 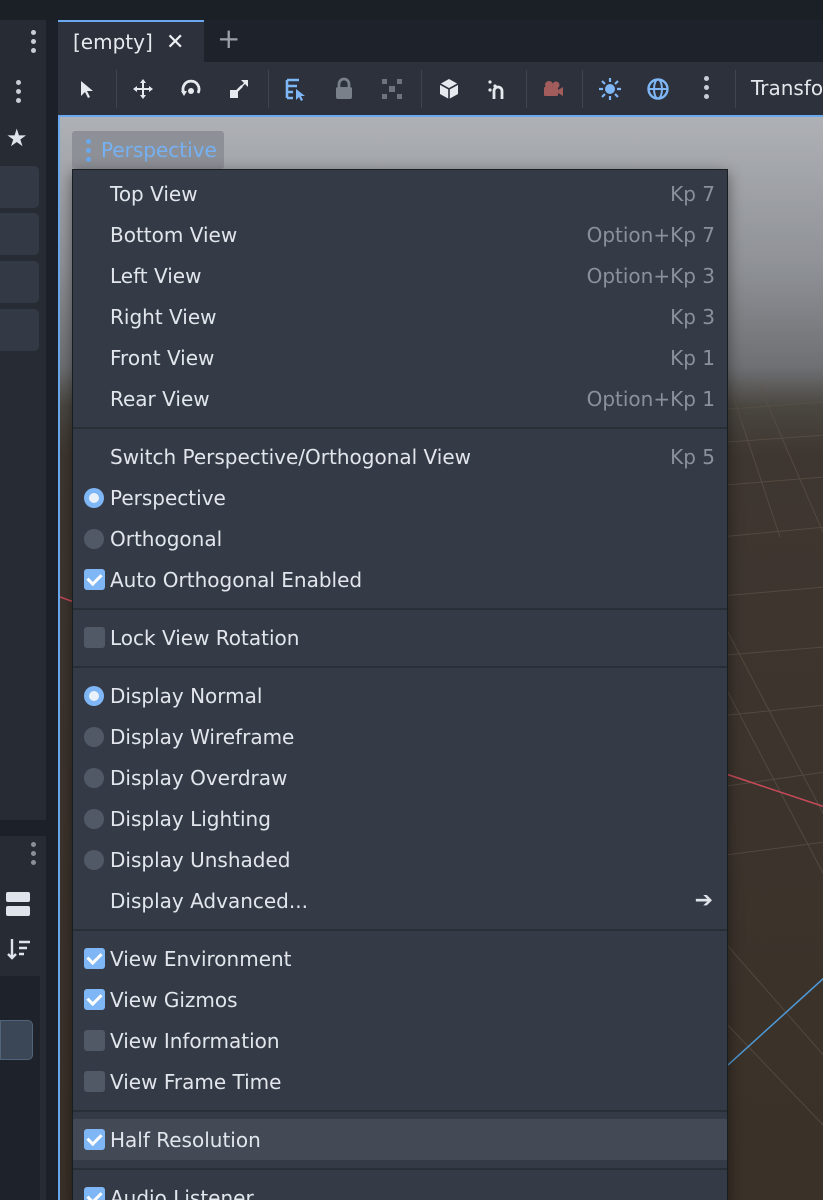 I want to click on move-icon, so click(x=143, y=89).